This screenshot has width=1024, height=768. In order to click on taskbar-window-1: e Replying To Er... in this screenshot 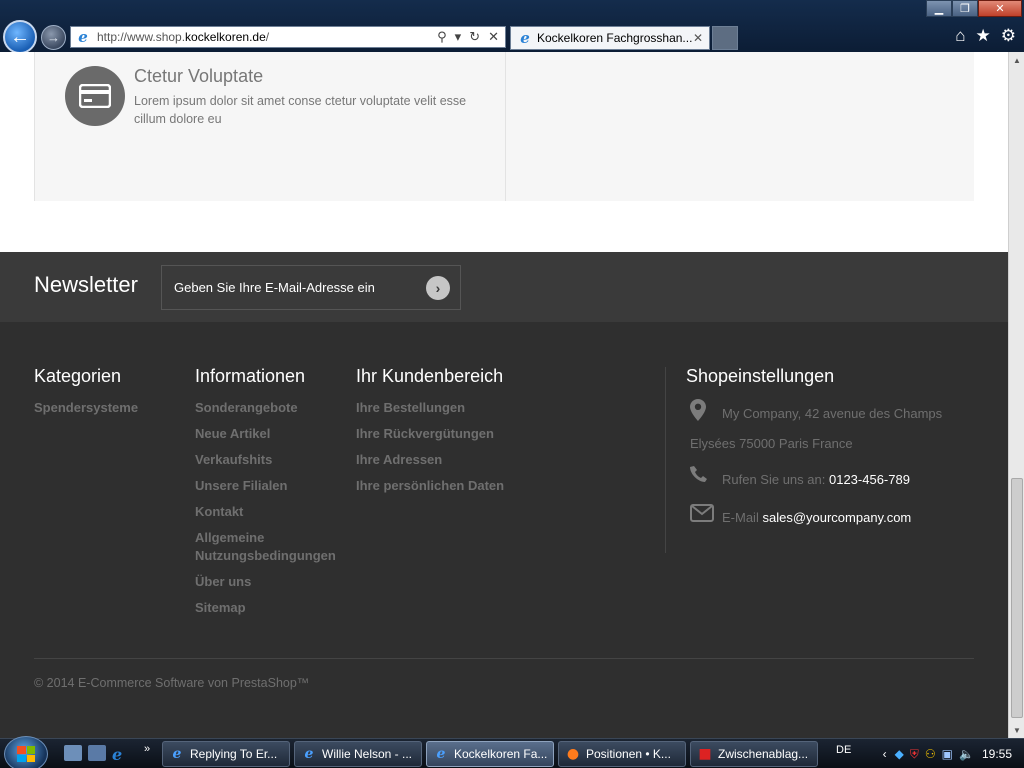, I will do `click(226, 754)`.